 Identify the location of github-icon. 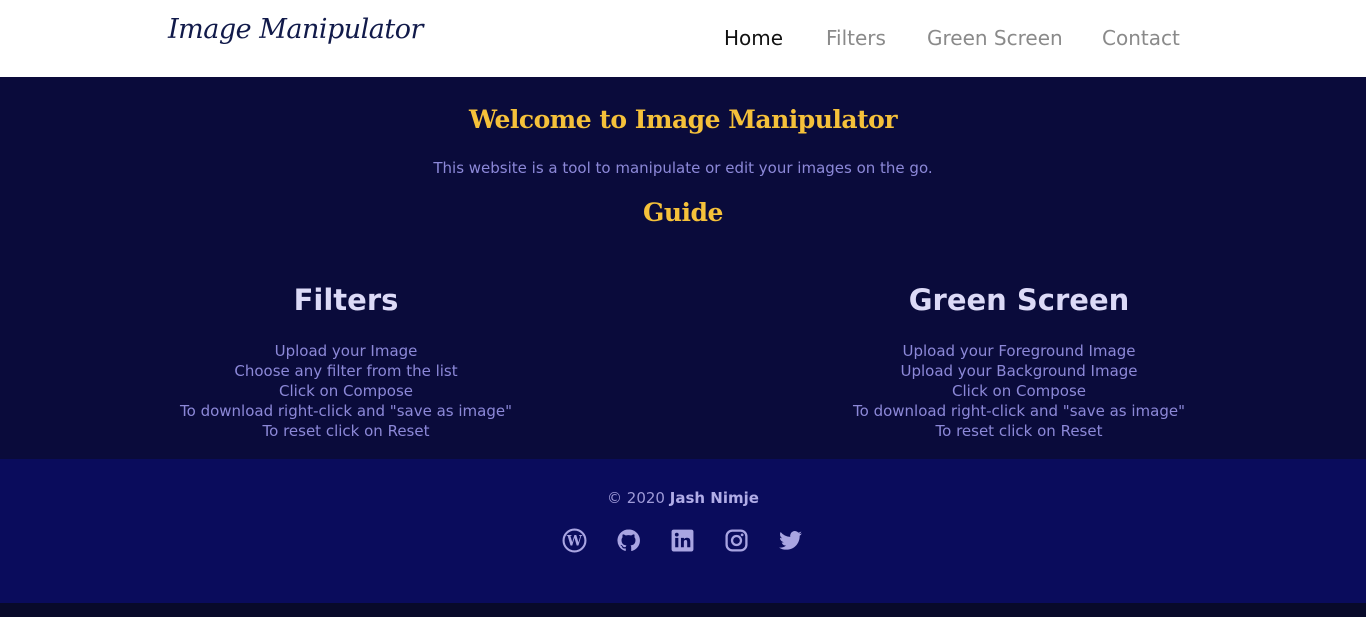
(628, 540).